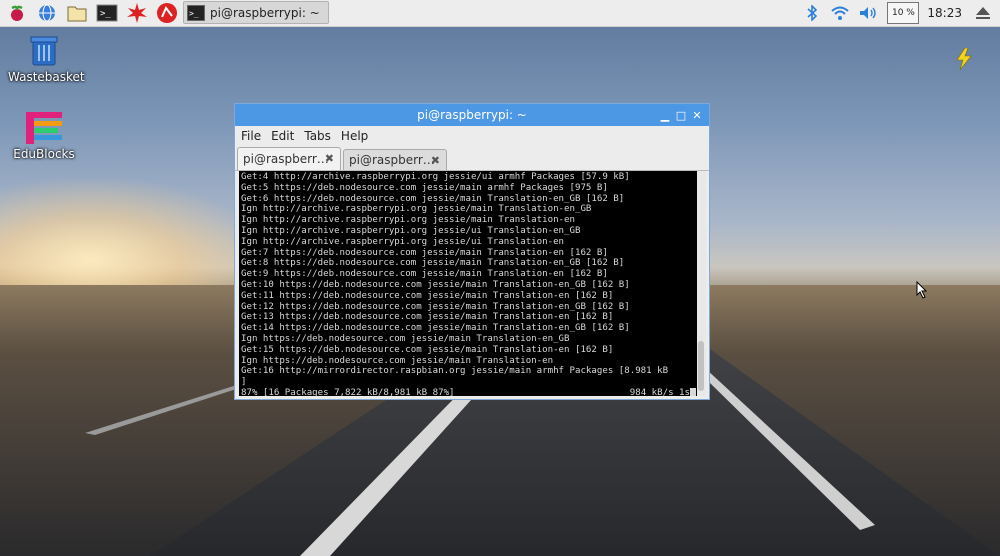 The width and height of the screenshot is (1000, 556). Describe the element at coordinates (44, 154) in the screenshot. I see `edublocks-label: EduBlocks` at that location.